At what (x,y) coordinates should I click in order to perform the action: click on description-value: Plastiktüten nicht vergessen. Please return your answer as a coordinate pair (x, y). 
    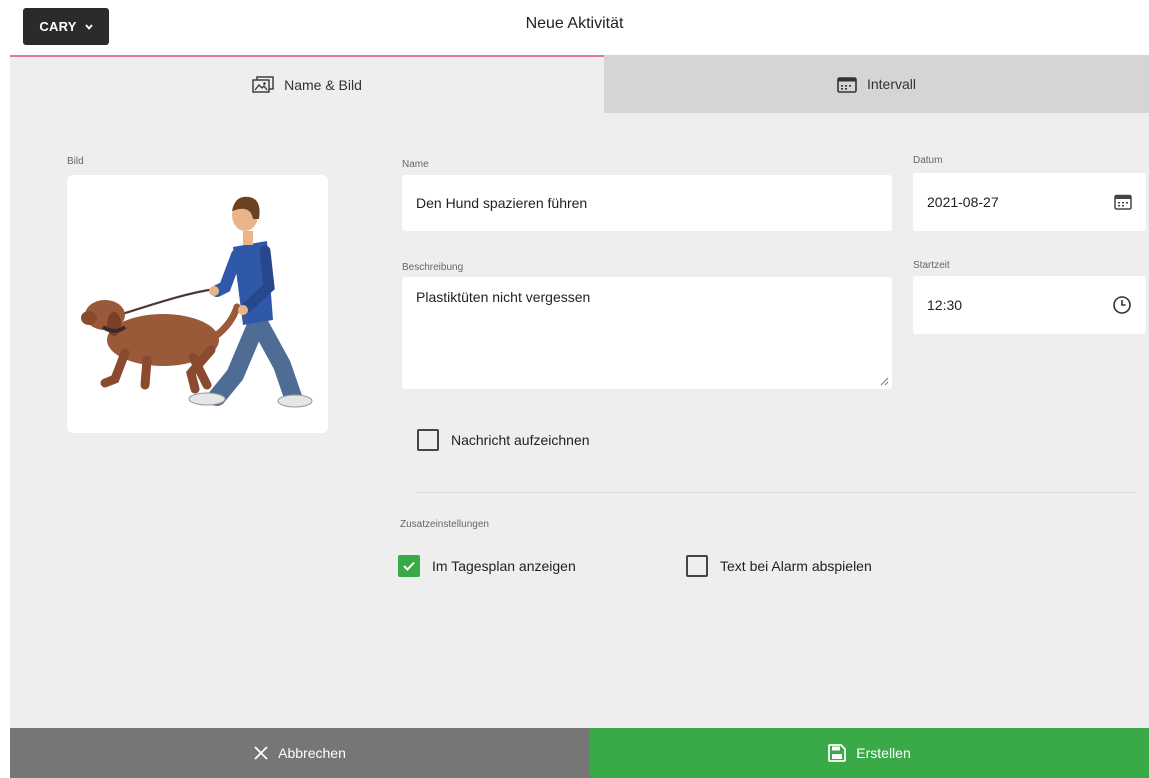
    Looking at the image, I should click on (503, 297).